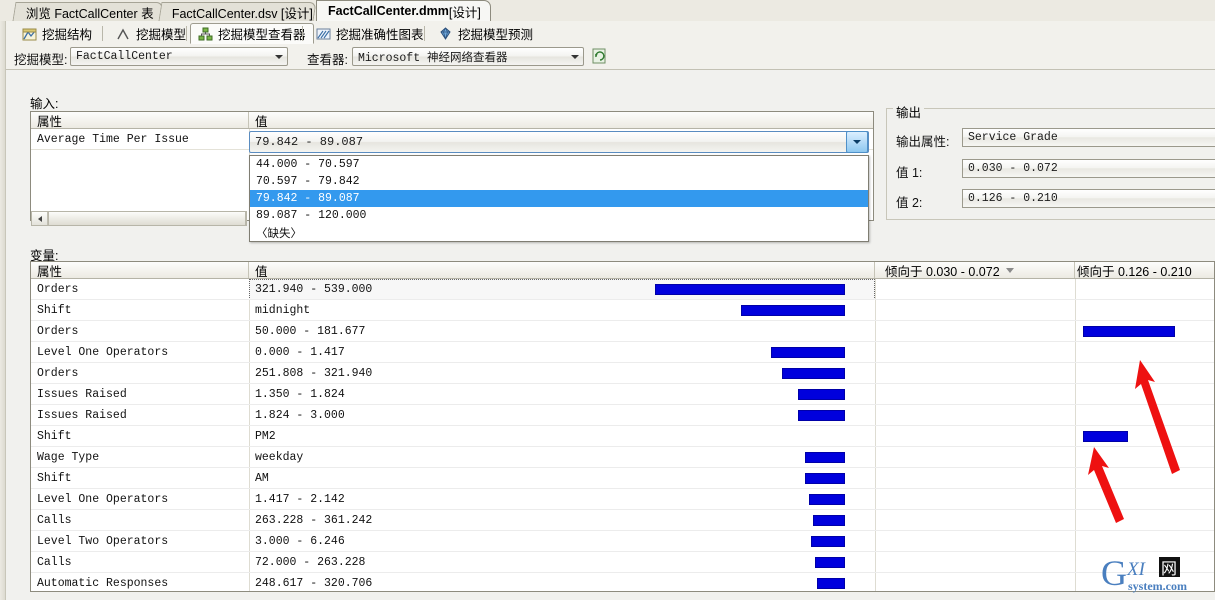  I want to click on table-row: Shift AM, so click(622, 478).